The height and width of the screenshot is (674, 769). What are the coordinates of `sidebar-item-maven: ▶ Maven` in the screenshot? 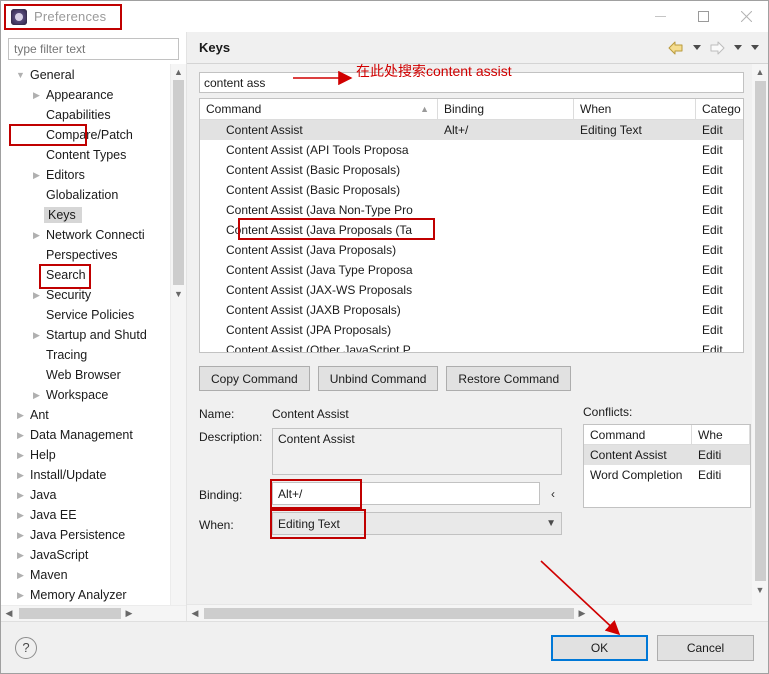 It's located at (85, 575).